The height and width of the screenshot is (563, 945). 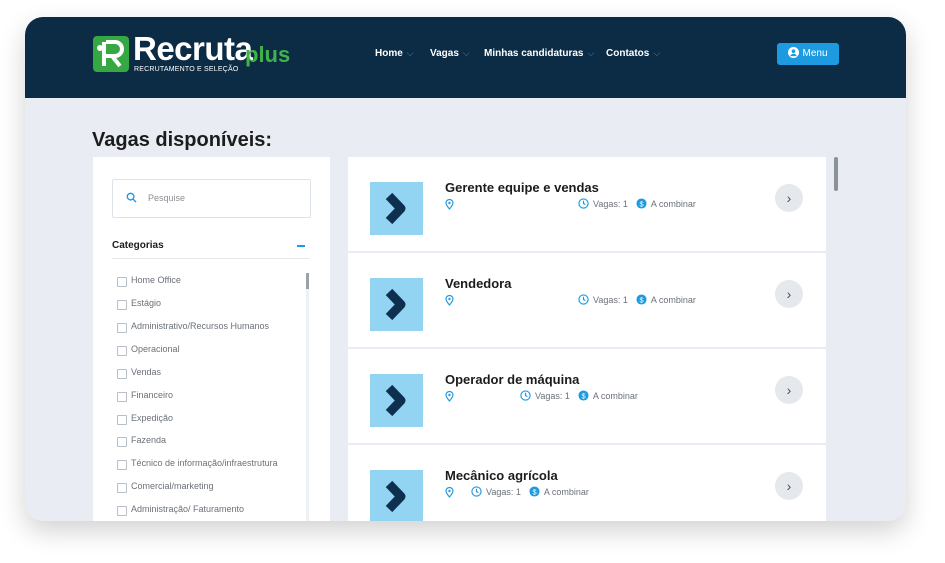 What do you see at coordinates (512, 379) in the screenshot?
I see `job-title: Operador de máquina` at bounding box center [512, 379].